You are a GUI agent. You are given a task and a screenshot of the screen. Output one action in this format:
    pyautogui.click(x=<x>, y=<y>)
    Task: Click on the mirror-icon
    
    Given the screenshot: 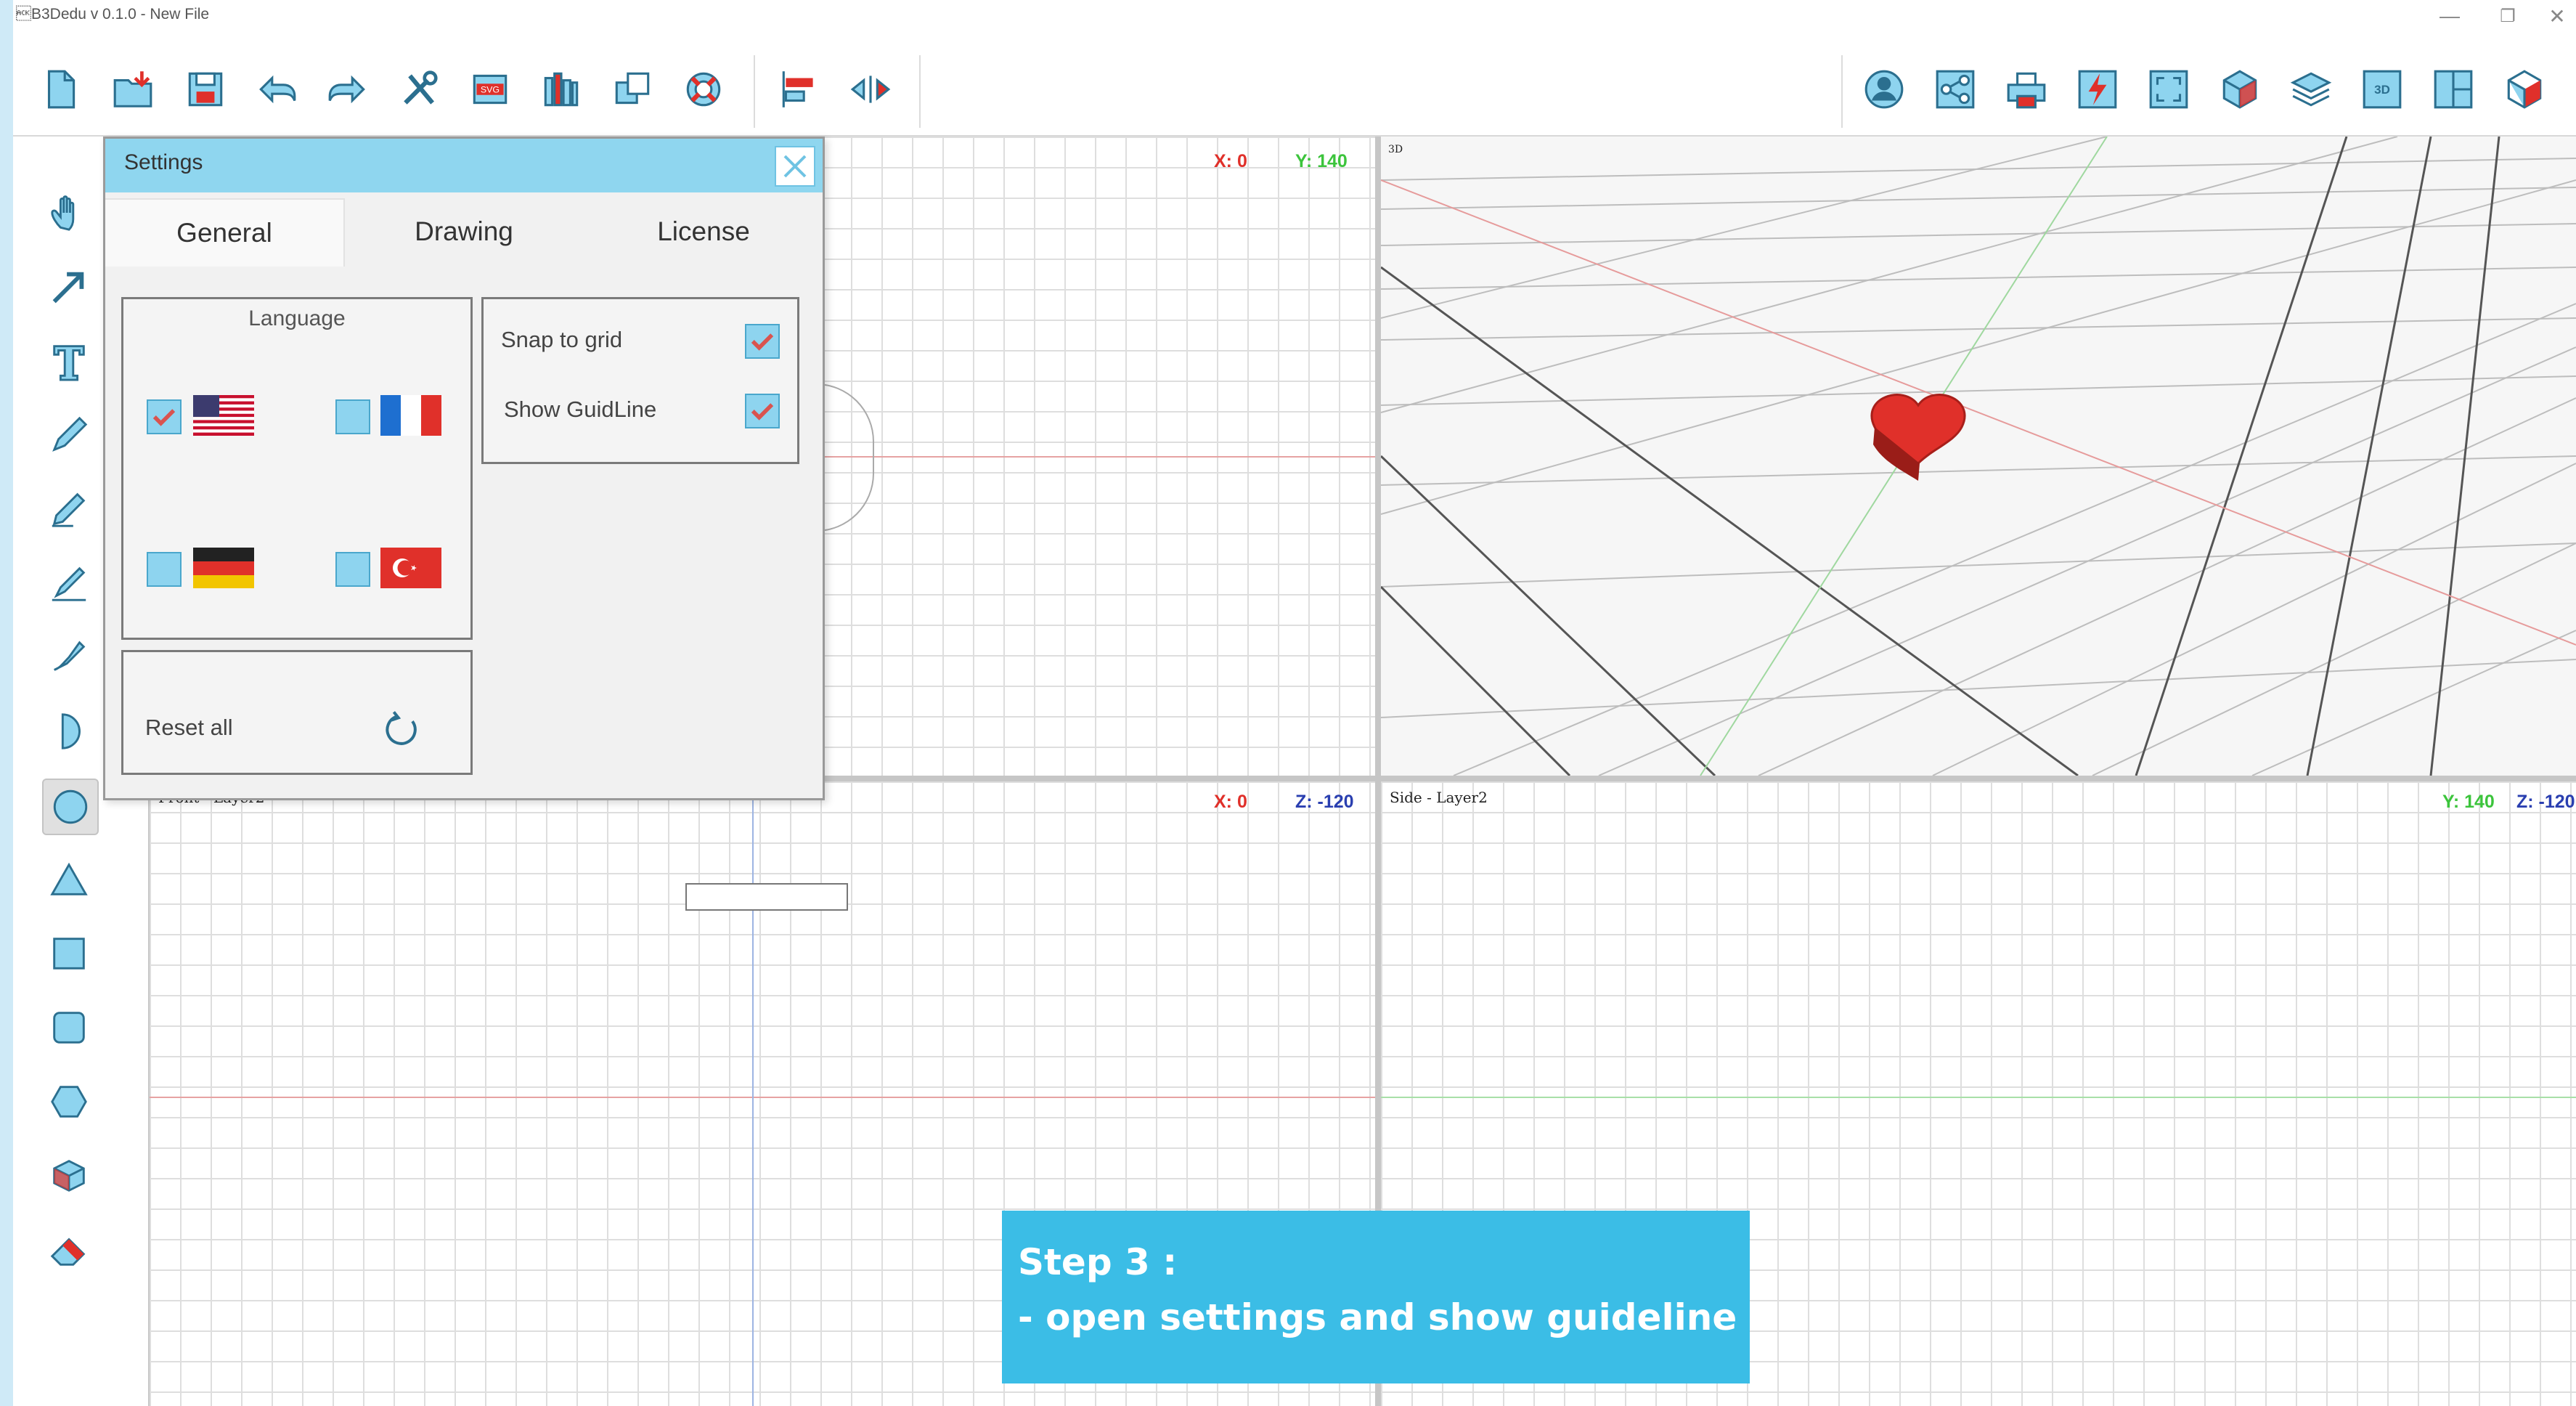 What is the action you would take?
    pyautogui.click(x=870, y=89)
    